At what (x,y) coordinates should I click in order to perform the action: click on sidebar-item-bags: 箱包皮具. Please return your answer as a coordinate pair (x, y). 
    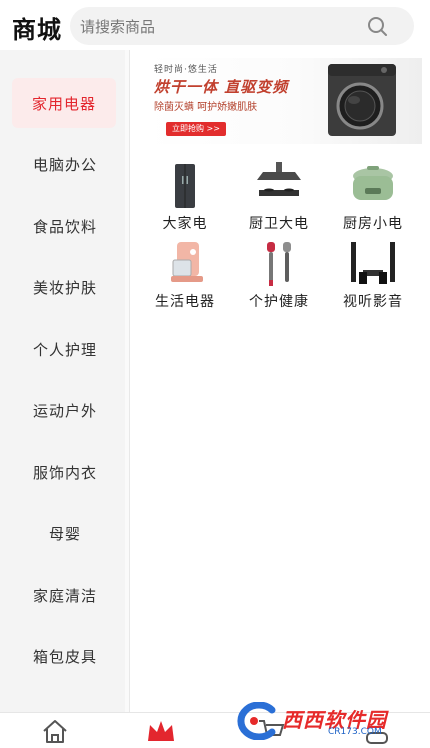
    Looking at the image, I should click on (64, 656).